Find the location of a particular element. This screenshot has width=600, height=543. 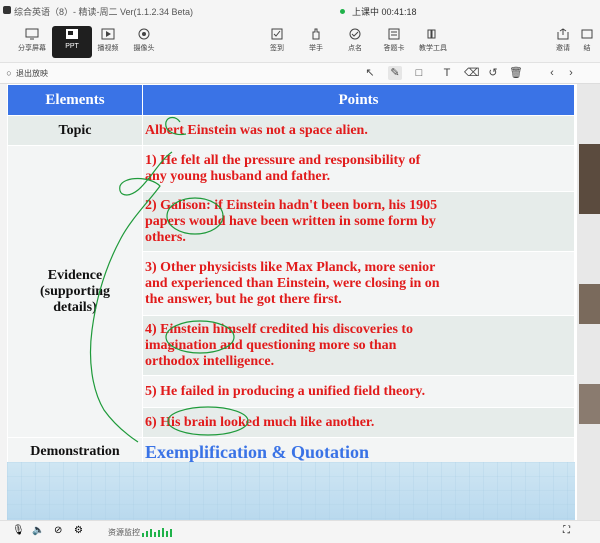

share-out-icon is located at coordinates (563, 34).